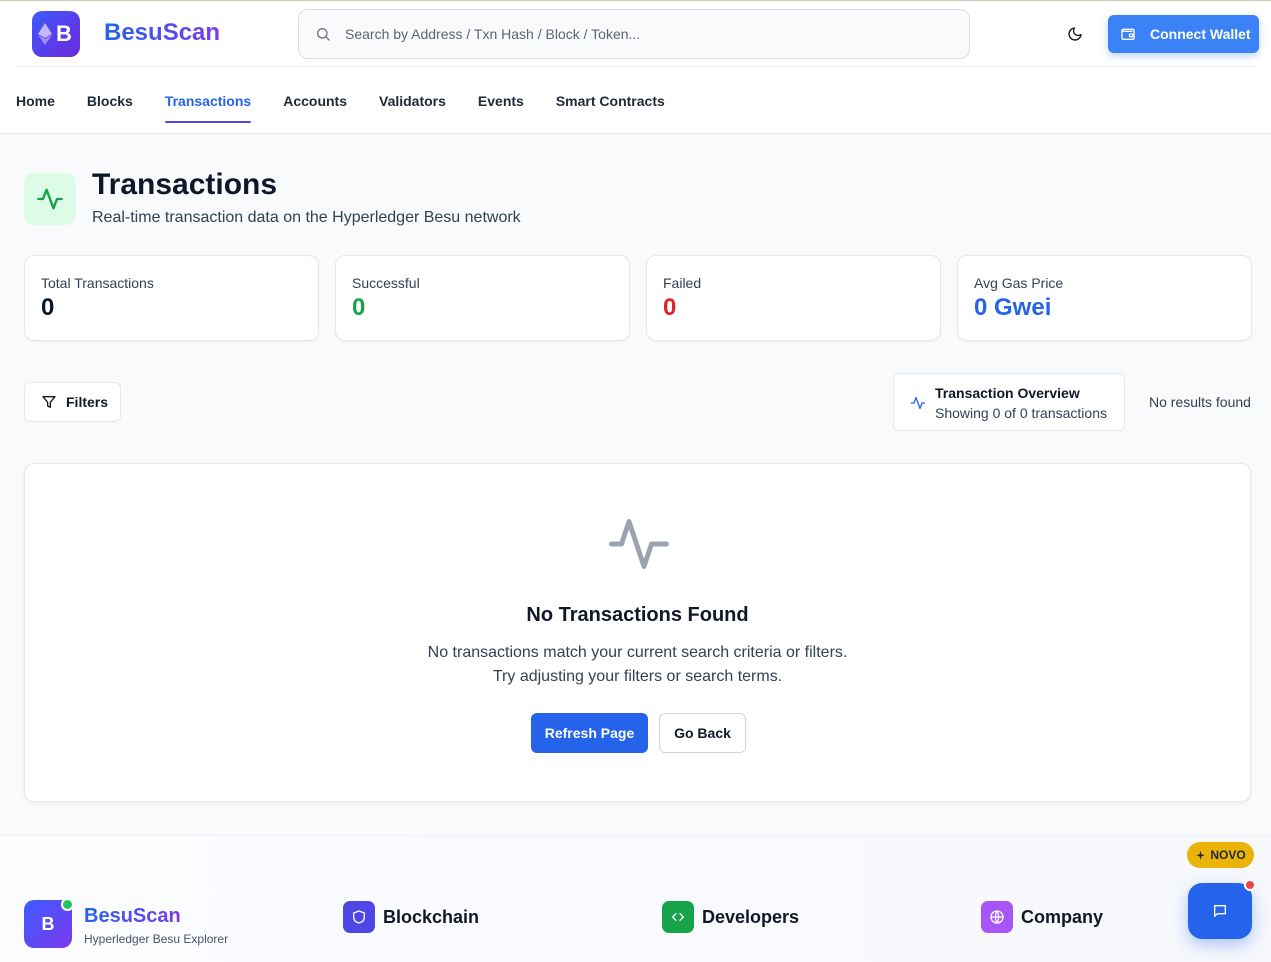 This screenshot has width=1271, height=962. Describe the element at coordinates (156, 939) in the screenshot. I see `footer-tagline: Hyperledger Besu Explorer` at that location.